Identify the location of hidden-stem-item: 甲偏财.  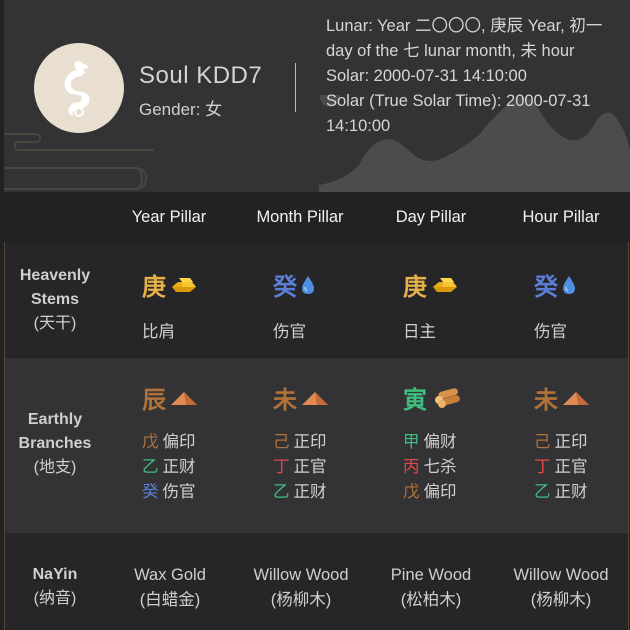
(468, 442).